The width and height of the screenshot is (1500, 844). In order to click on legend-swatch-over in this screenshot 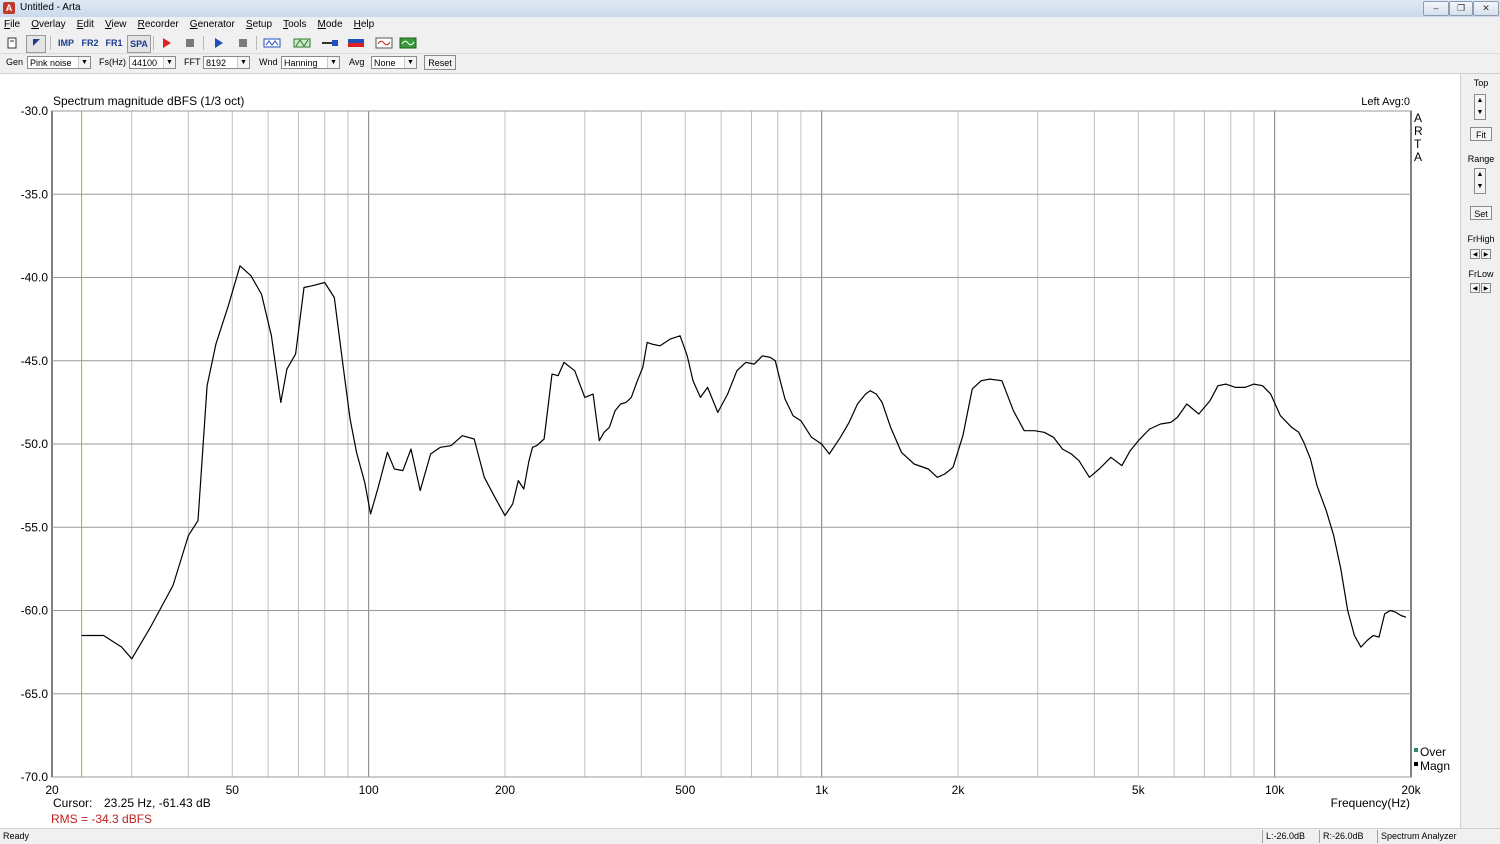, I will do `click(1416, 750)`.